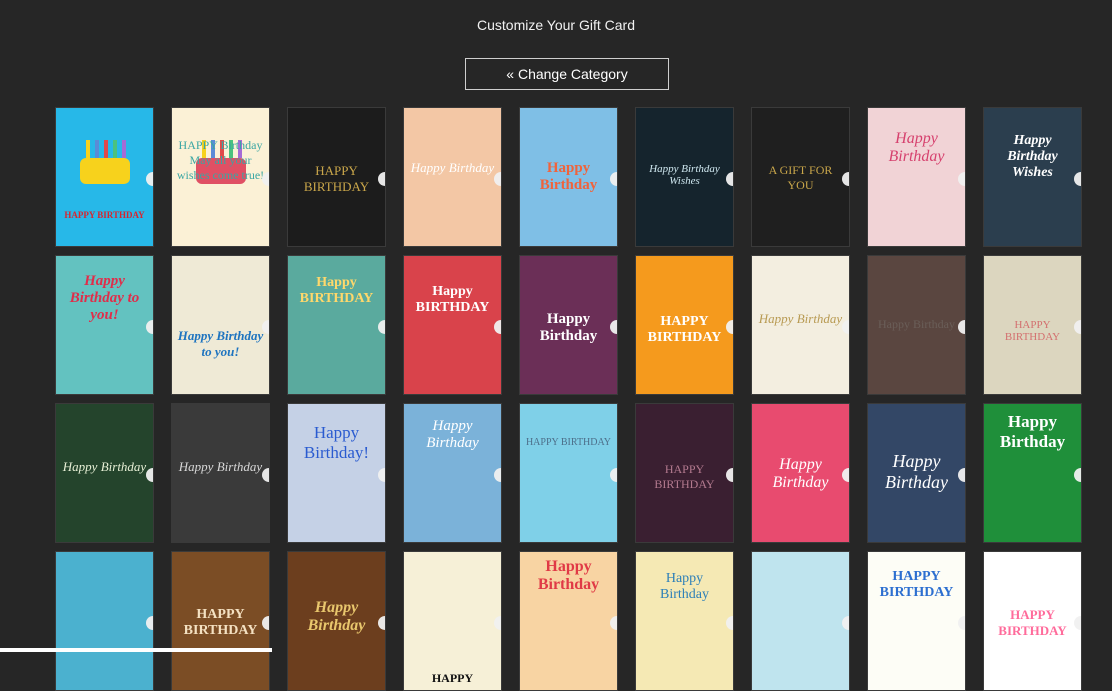 This screenshot has height=691, width=1112. I want to click on page-title: Customize Your Gift Card, so click(556, 25).